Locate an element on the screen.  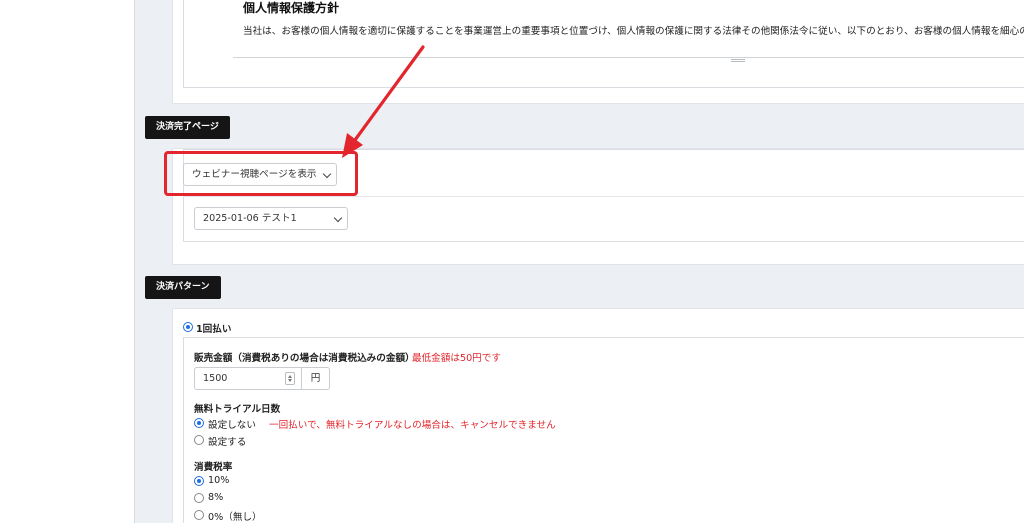
annotation-arrow-line is located at coordinates (389, 93).